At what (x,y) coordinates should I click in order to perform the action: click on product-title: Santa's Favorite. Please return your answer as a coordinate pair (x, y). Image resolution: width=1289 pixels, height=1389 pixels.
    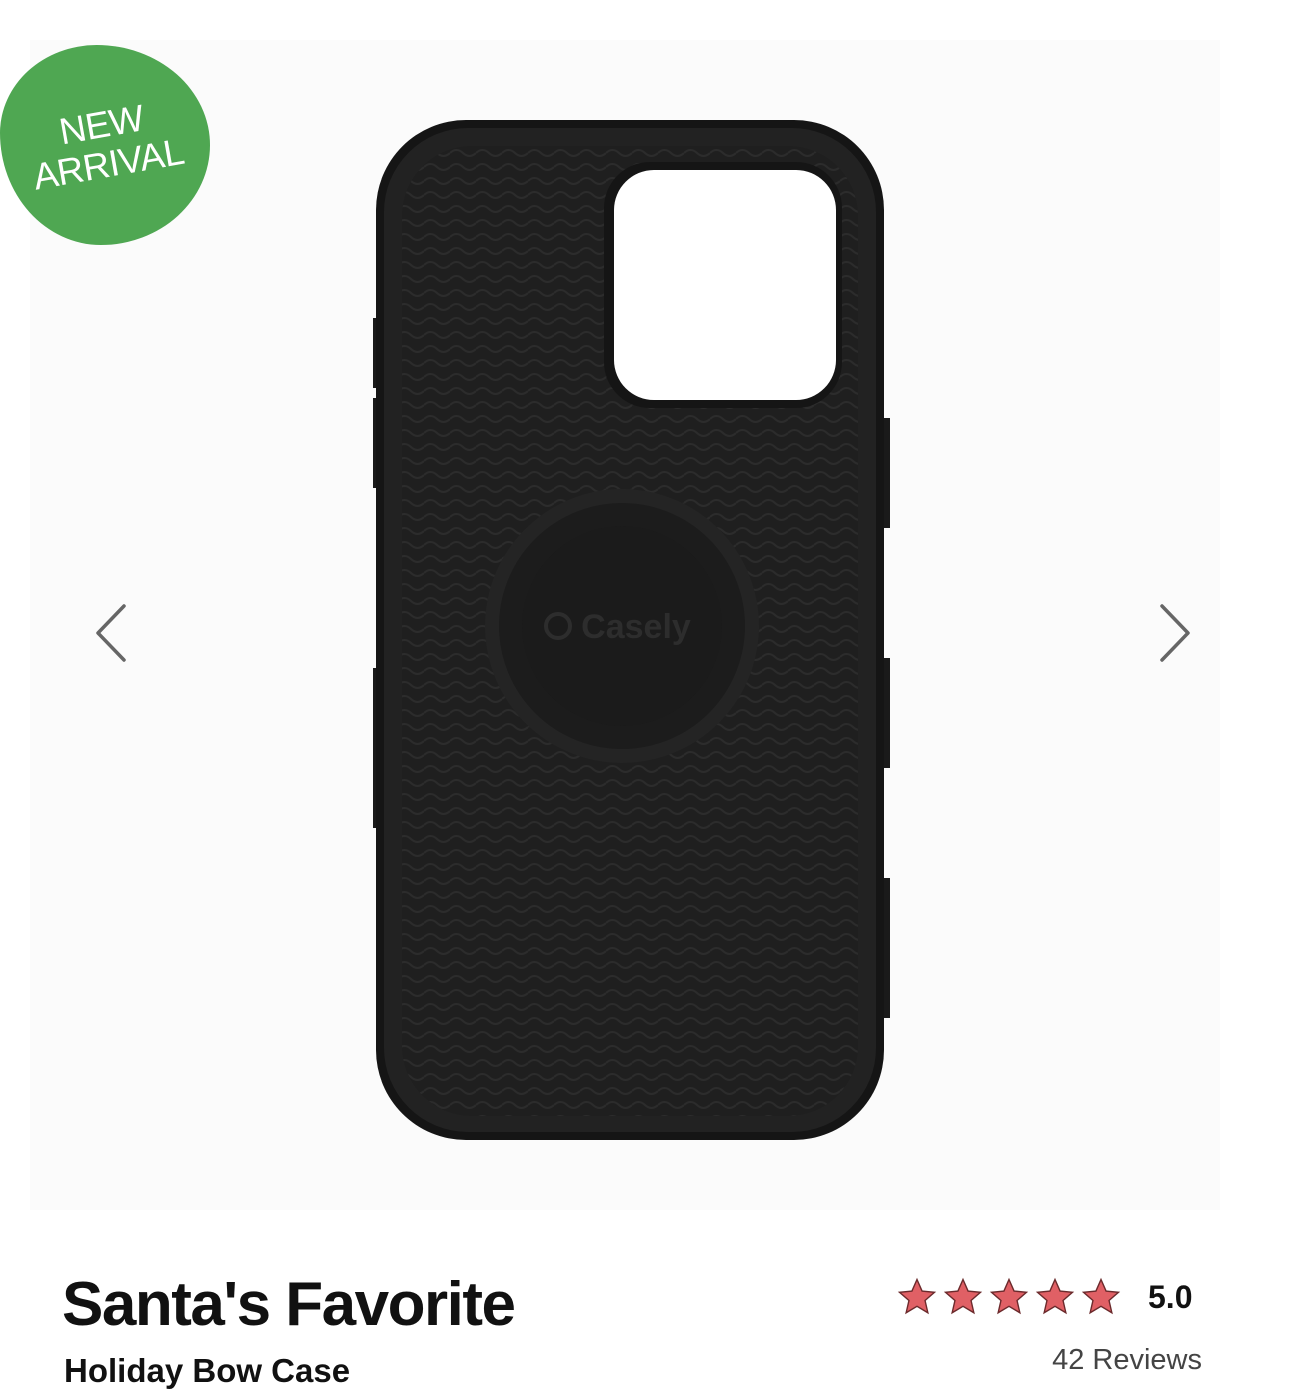
    Looking at the image, I should click on (289, 1304).